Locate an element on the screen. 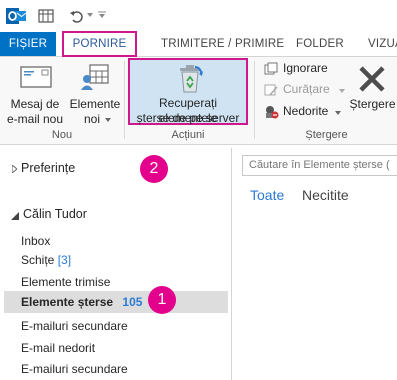 Image resolution: width=397 pixels, height=380 pixels. callout-badge-1: 1 is located at coordinates (162, 300).